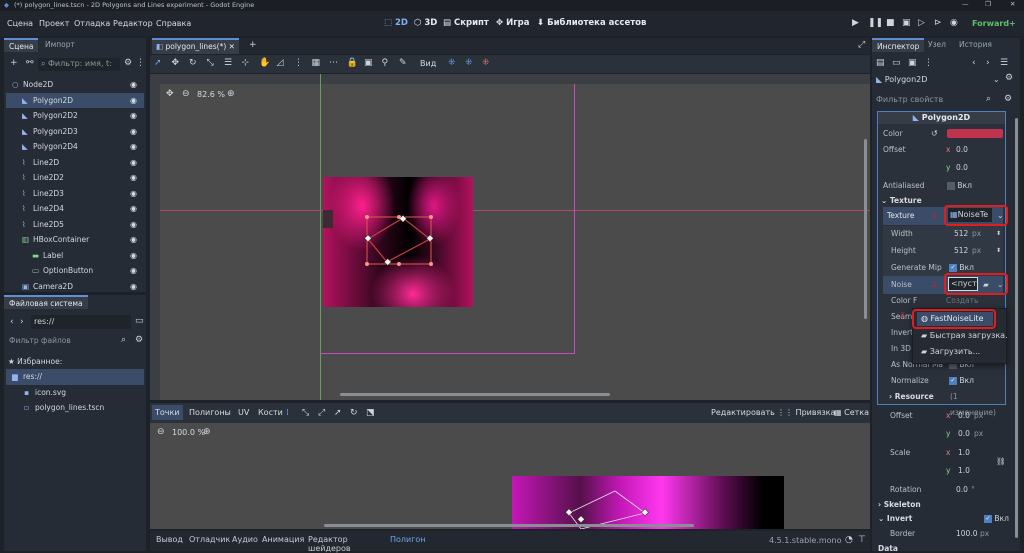 The width and height of the screenshot is (1024, 553). What do you see at coordinates (937, 45) in the screenshot?
I see `tab-node: Узел` at bounding box center [937, 45].